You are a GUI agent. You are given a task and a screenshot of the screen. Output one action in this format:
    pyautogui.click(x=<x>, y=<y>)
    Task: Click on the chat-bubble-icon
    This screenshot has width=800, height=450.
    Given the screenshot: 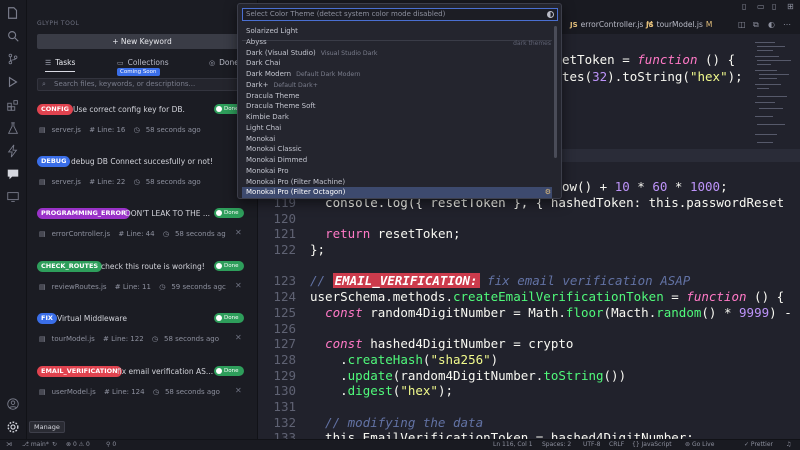 What is the action you would take?
    pyautogui.click(x=13, y=175)
    